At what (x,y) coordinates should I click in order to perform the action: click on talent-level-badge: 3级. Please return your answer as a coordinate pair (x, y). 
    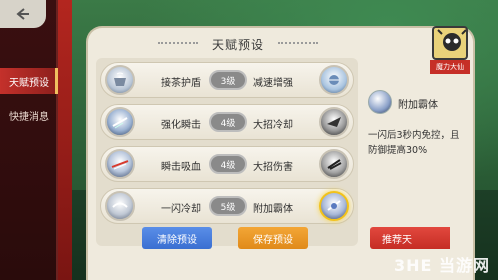
    Looking at the image, I should click on (228, 80).